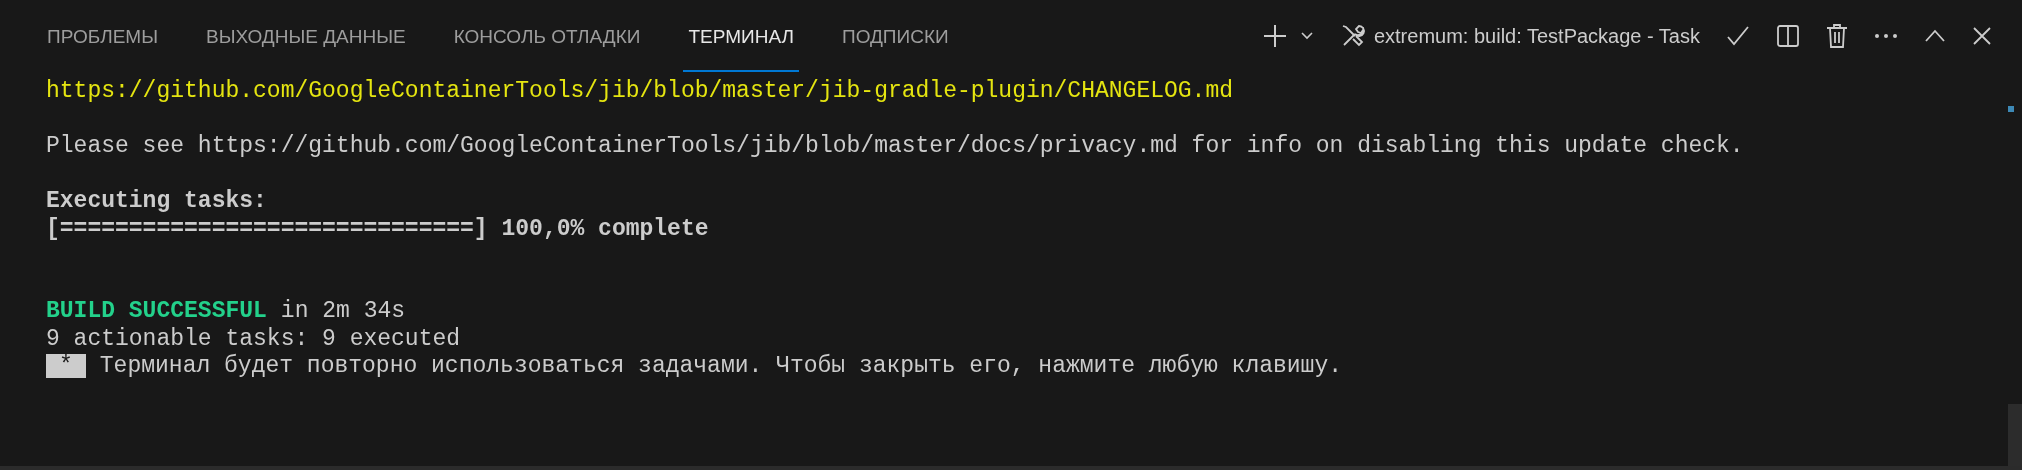 Image resolution: width=2022 pixels, height=470 pixels. Describe the element at coordinates (895, 146) in the screenshot. I see `terminal-line: Please see https://github.com/GoogleContainerTools/jib/blob/master/docs/privacy.md for info on disabling this update check.` at that location.